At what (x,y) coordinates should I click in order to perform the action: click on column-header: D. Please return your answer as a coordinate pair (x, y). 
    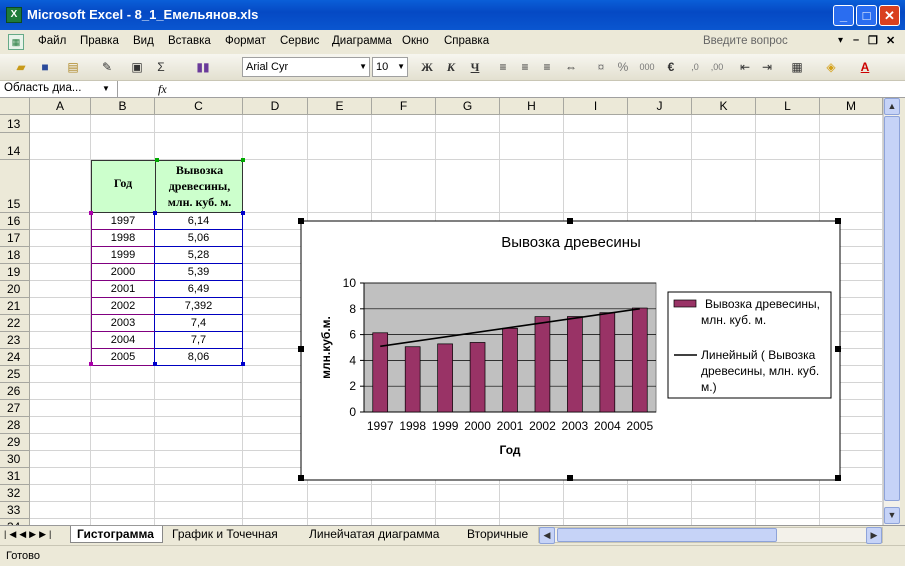
    Looking at the image, I should click on (275, 106).